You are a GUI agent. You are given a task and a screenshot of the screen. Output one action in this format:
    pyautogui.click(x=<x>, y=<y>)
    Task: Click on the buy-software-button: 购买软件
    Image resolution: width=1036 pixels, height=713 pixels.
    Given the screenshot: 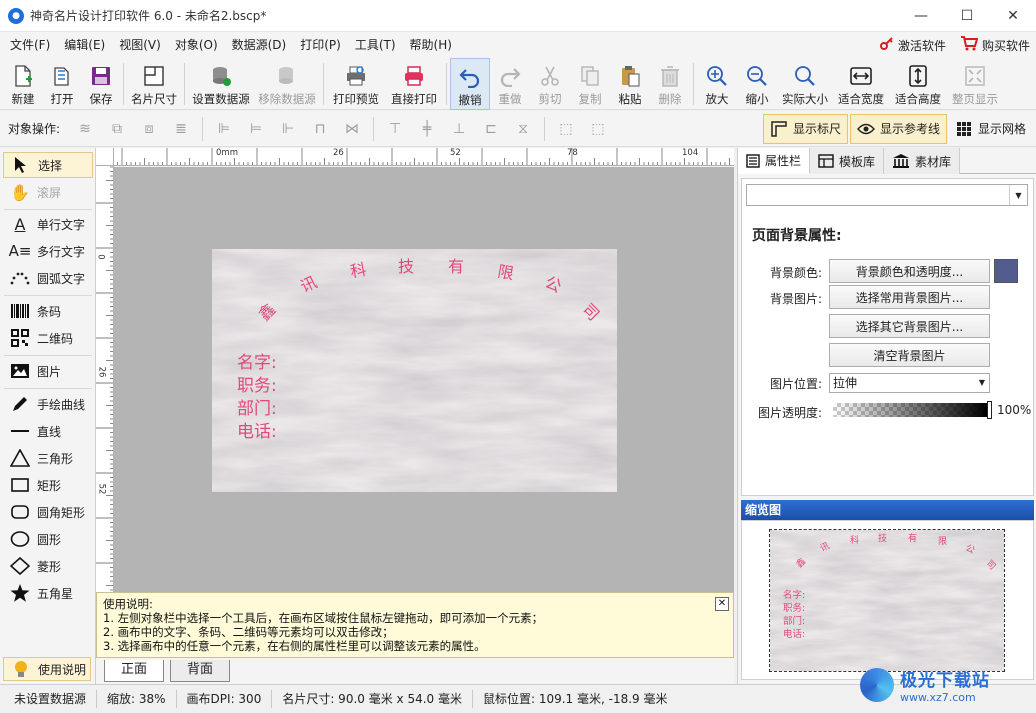 What is the action you would take?
    pyautogui.click(x=995, y=45)
    